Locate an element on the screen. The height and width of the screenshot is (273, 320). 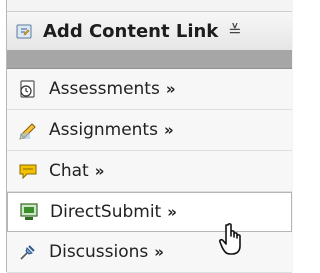
direct-submit-monitor-icon is located at coordinates (29, 211).